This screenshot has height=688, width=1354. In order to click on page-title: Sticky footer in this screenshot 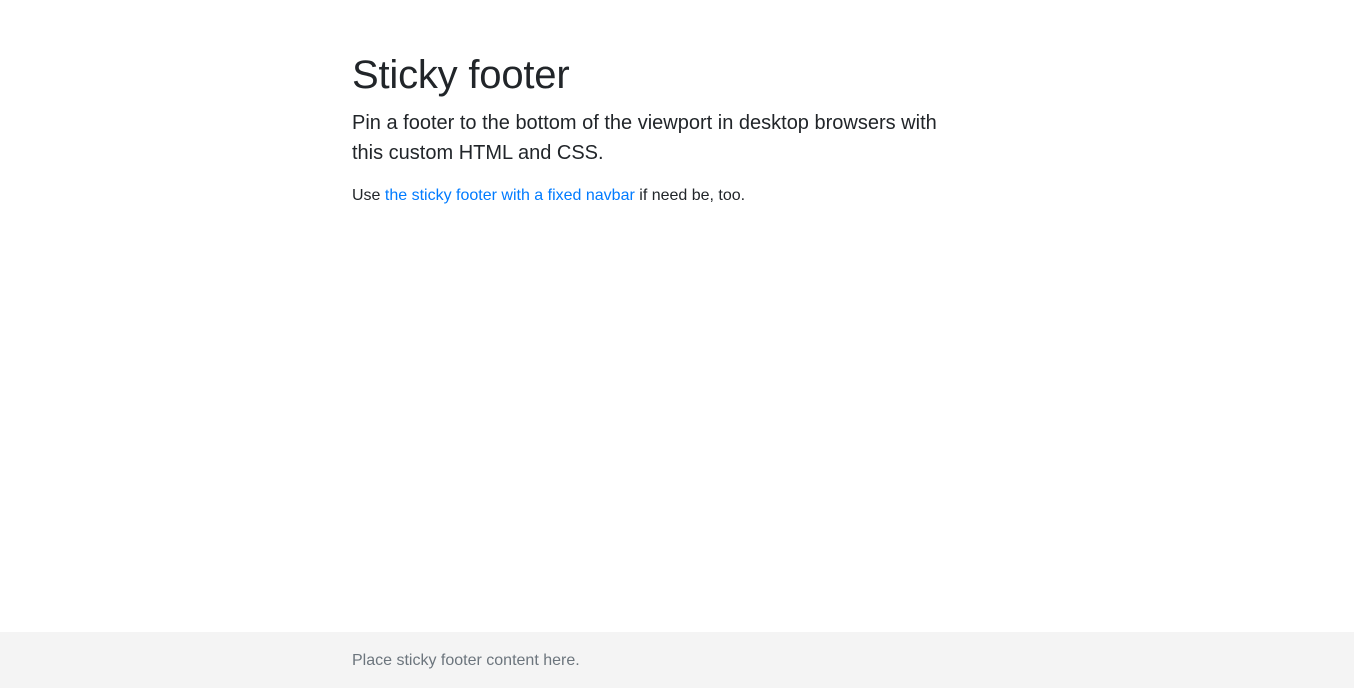, I will do `click(461, 75)`.